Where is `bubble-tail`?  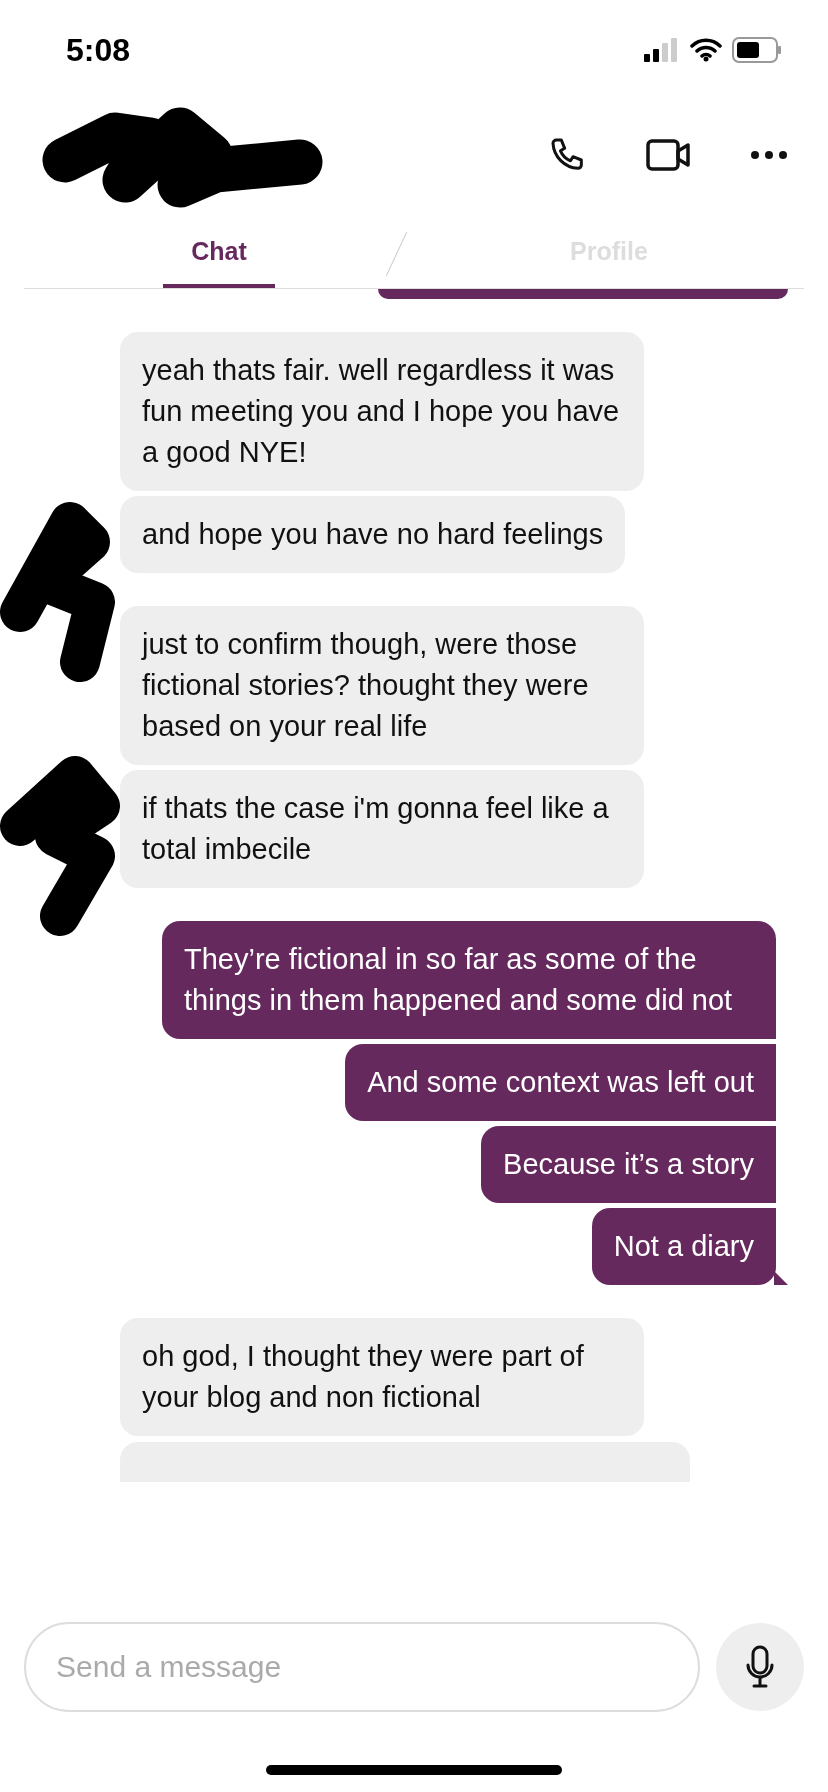
bubble-tail is located at coordinates (781, 1278).